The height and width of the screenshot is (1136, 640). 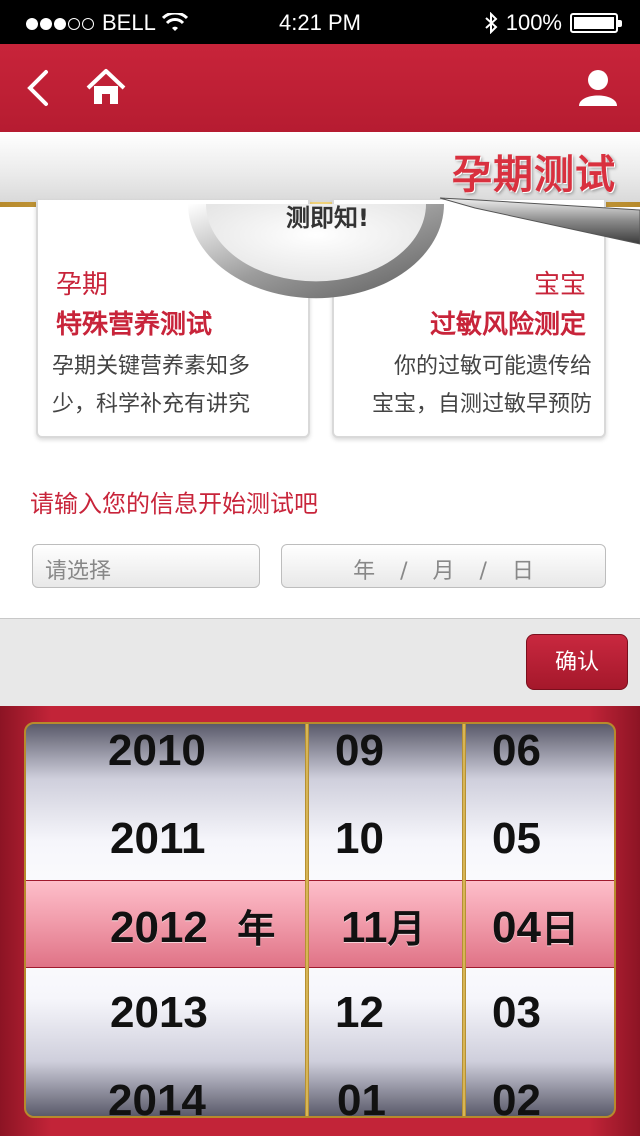 What do you see at coordinates (598, 88) in the screenshot?
I see `user-icon` at bounding box center [598, 88].